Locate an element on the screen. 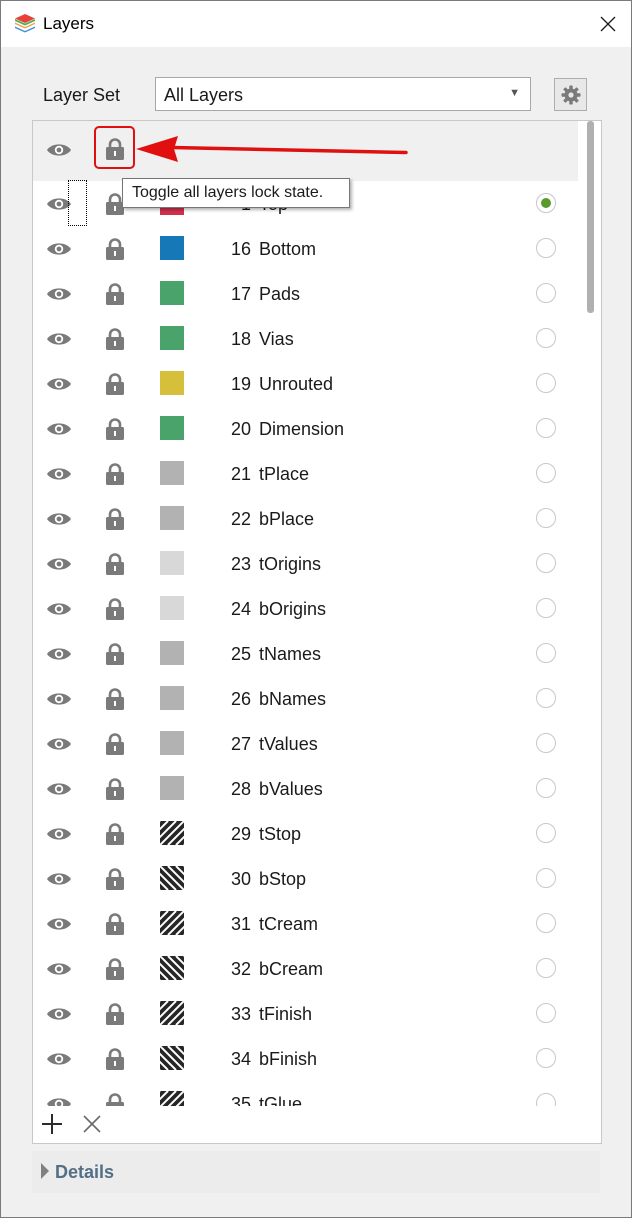 Image resolution: width=632 pixels, height=1218 pixels. layer-row: 33 tFinish is located at coordinates (305, 1013).